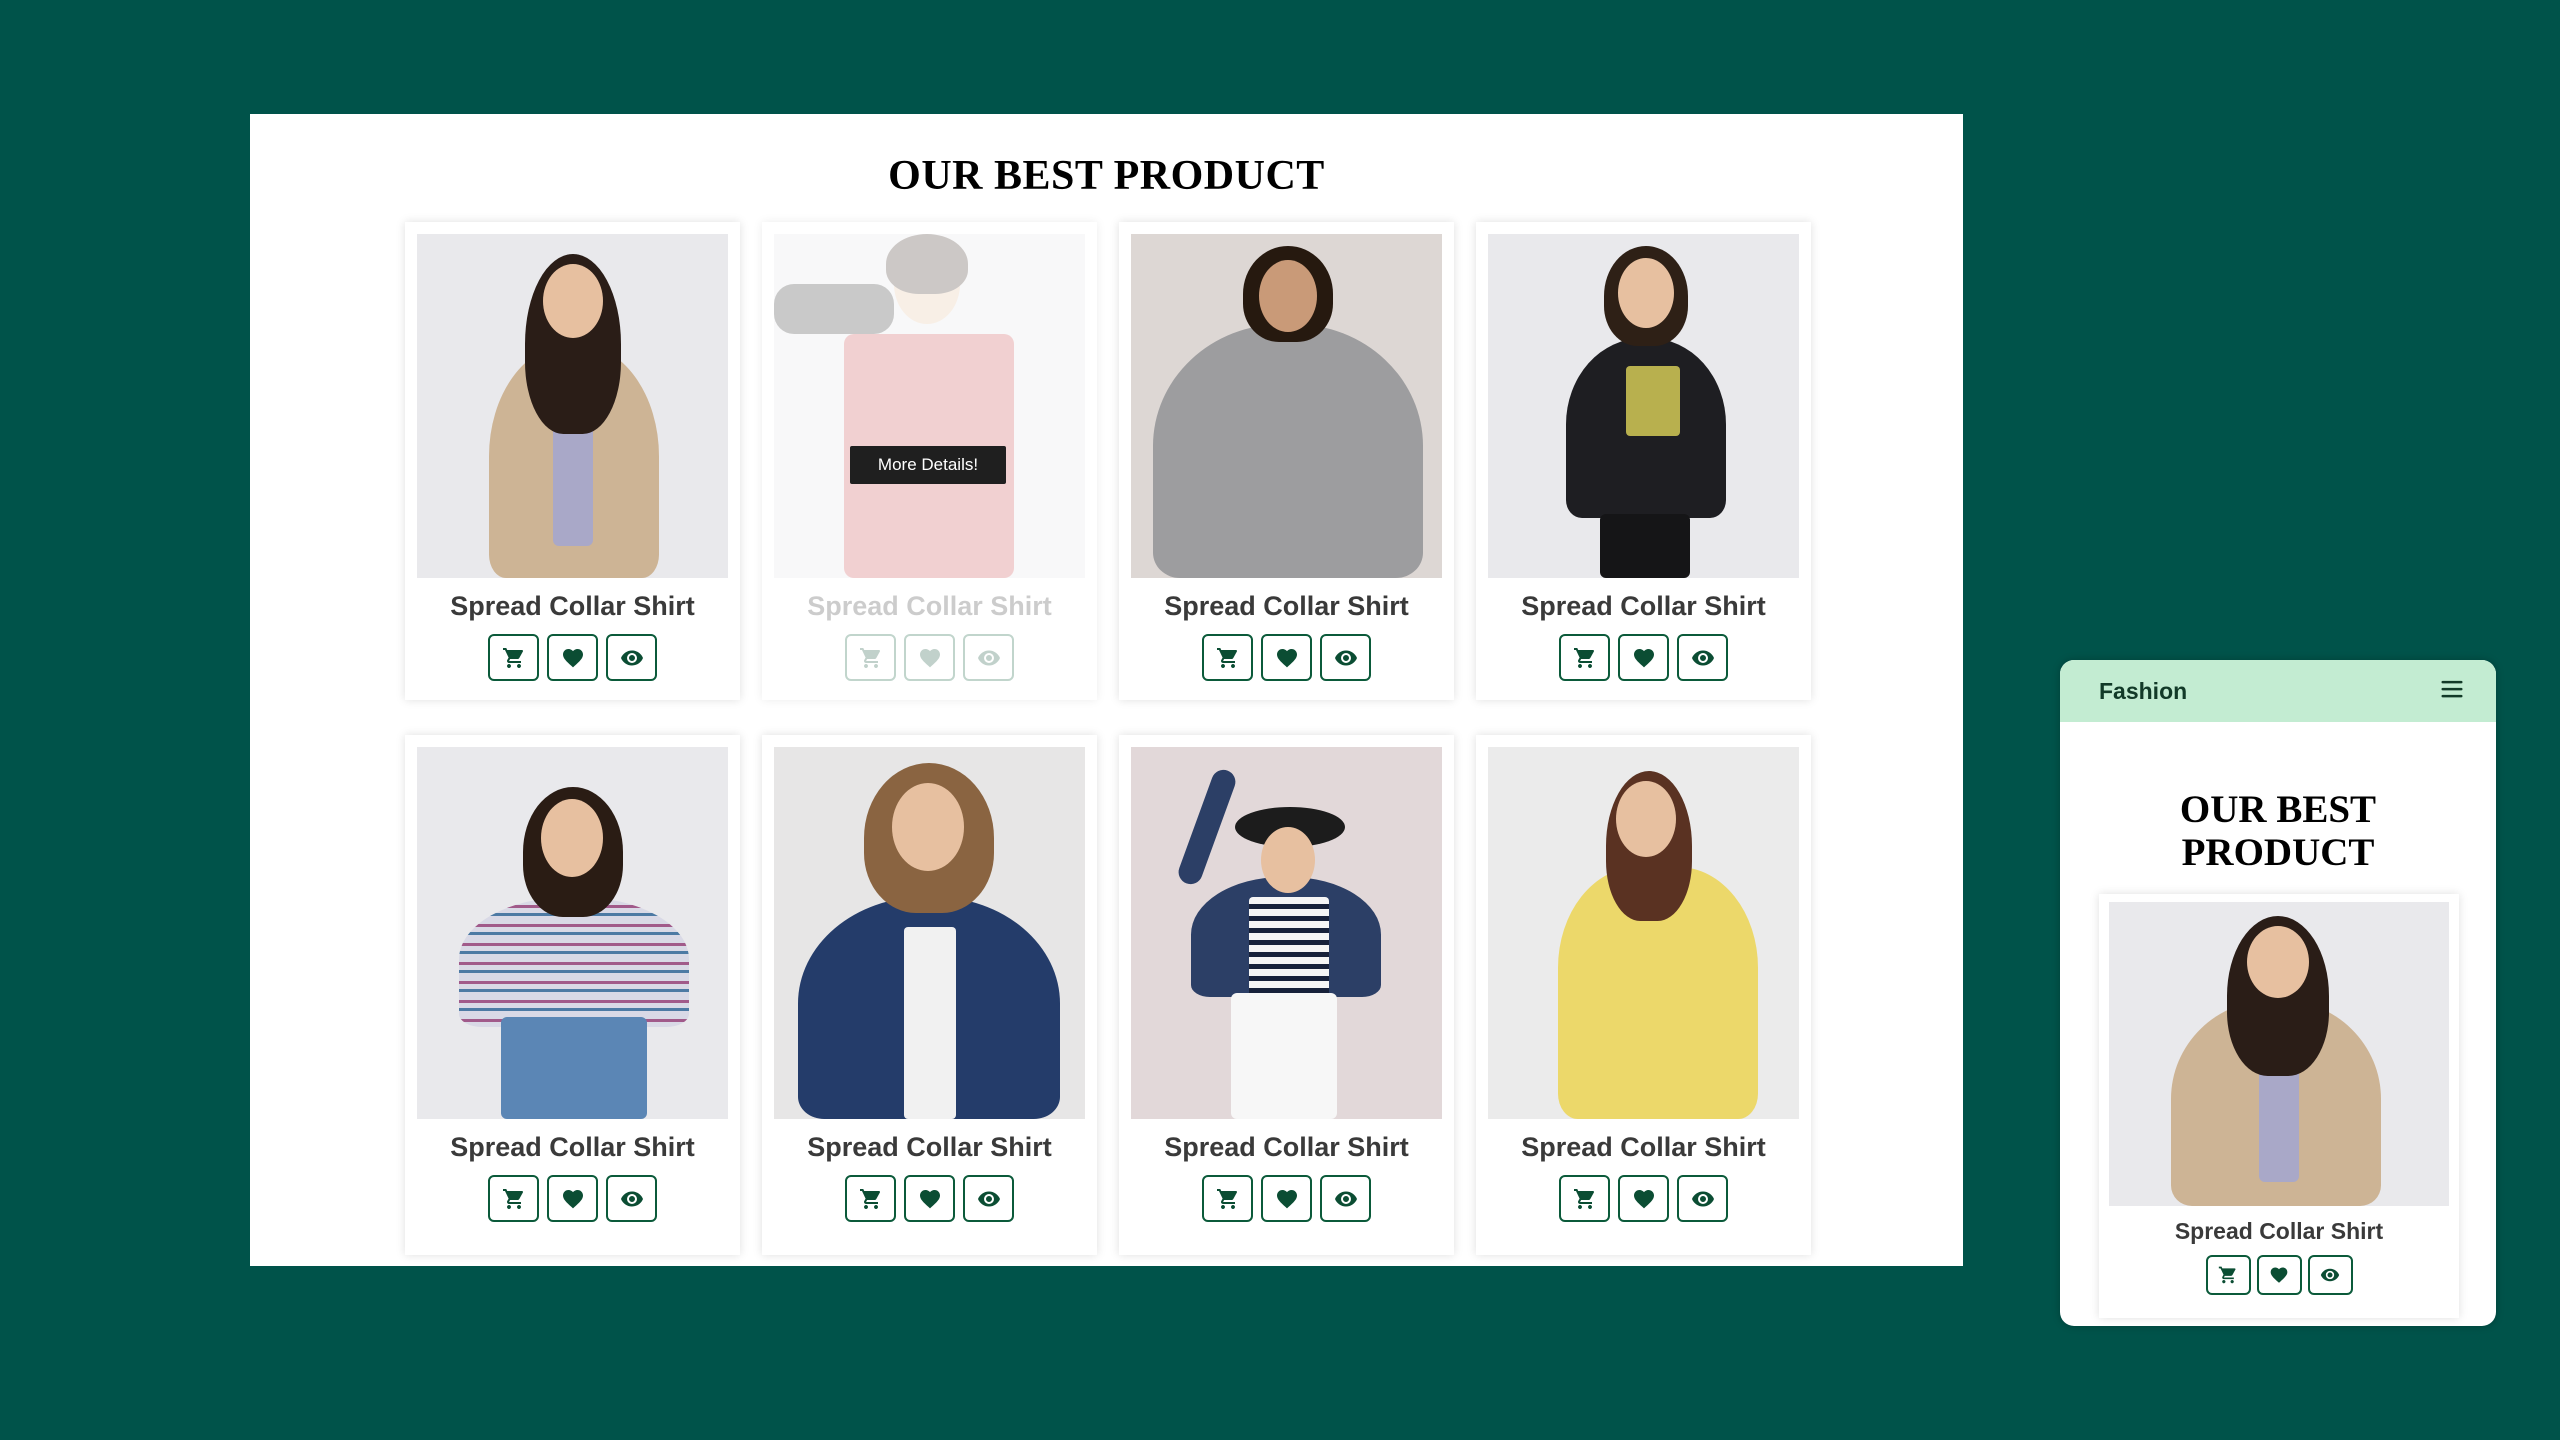  I want to click on mobile-page-title: OUR BEST PRODUCT, so click(2278, 831).